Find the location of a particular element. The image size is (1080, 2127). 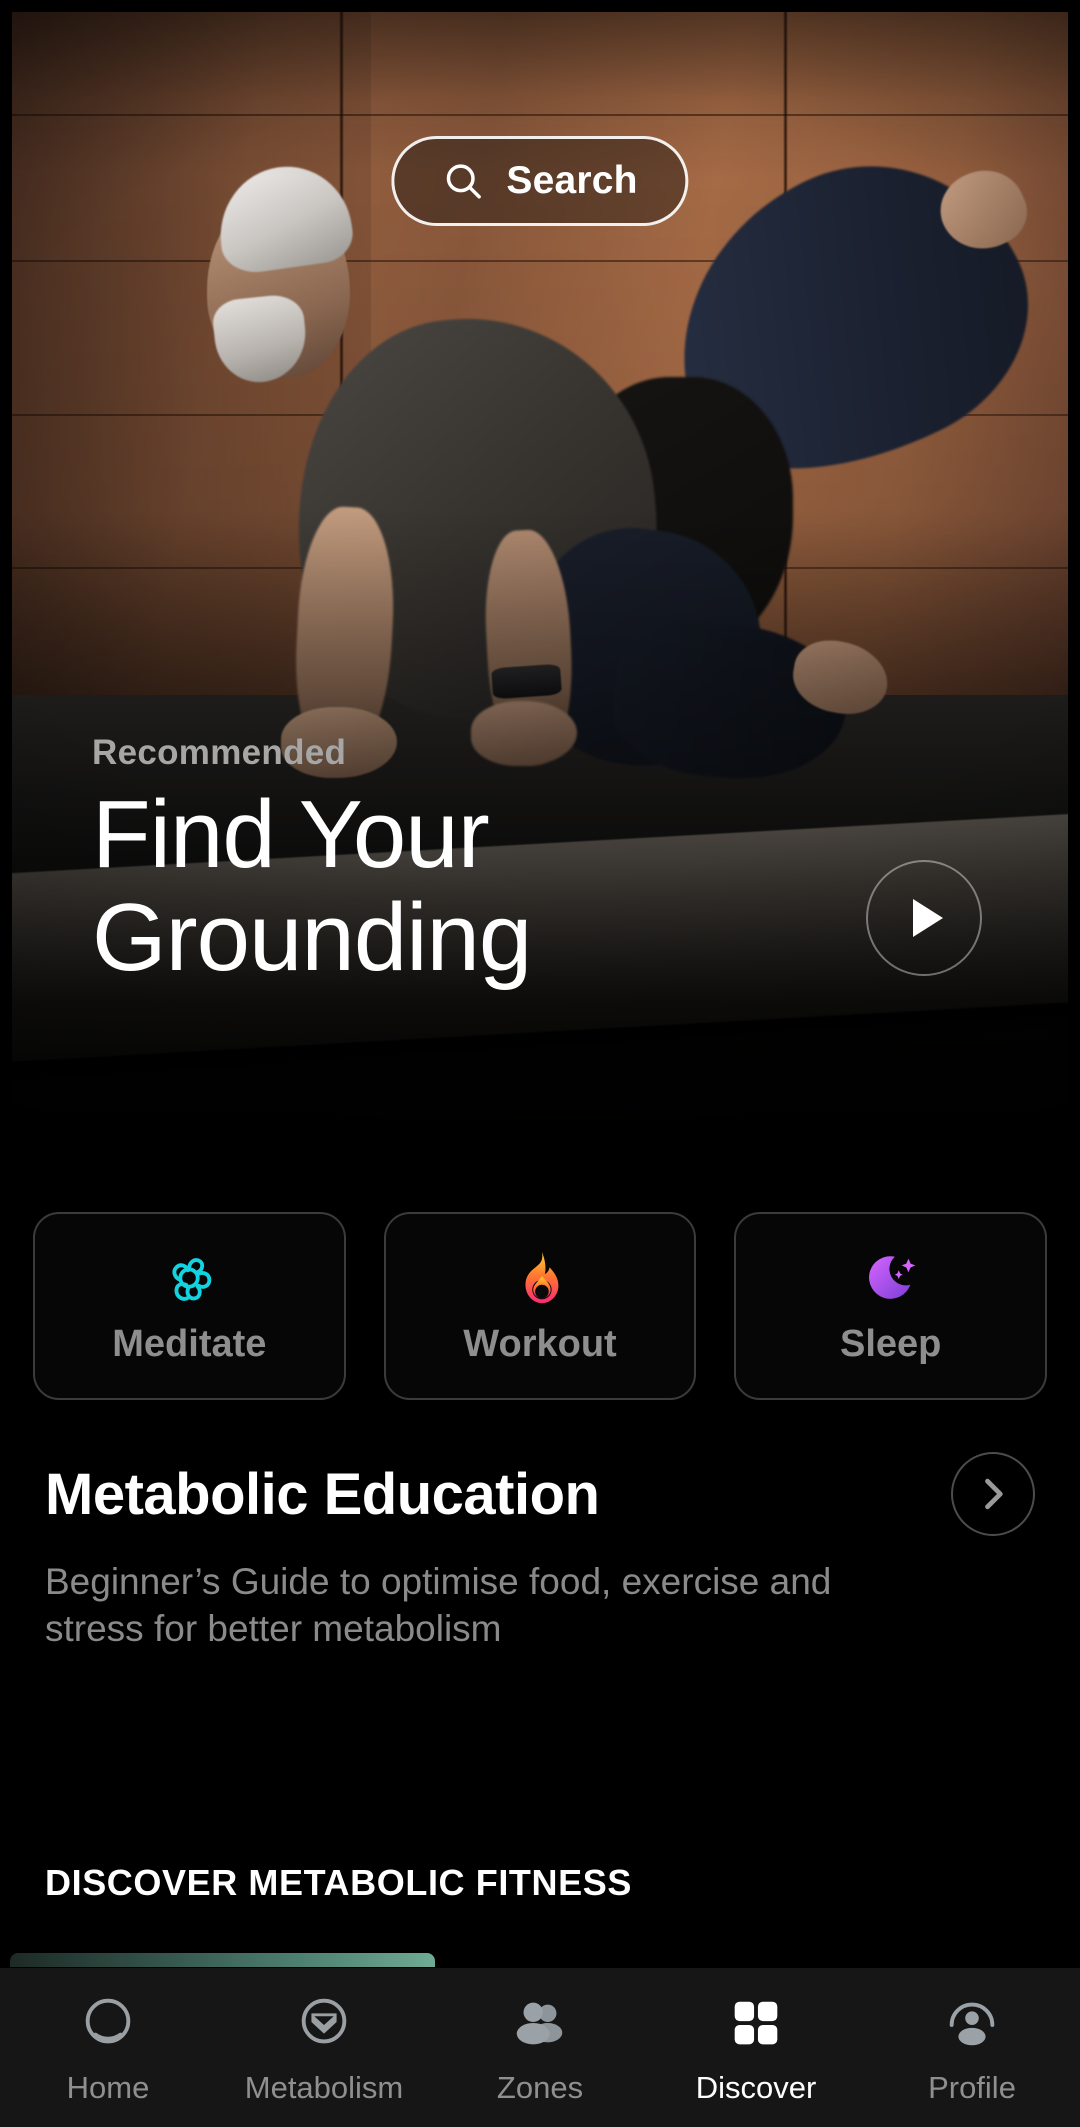

nav-item-zones: Zones is located at coordinates (540, 2049).